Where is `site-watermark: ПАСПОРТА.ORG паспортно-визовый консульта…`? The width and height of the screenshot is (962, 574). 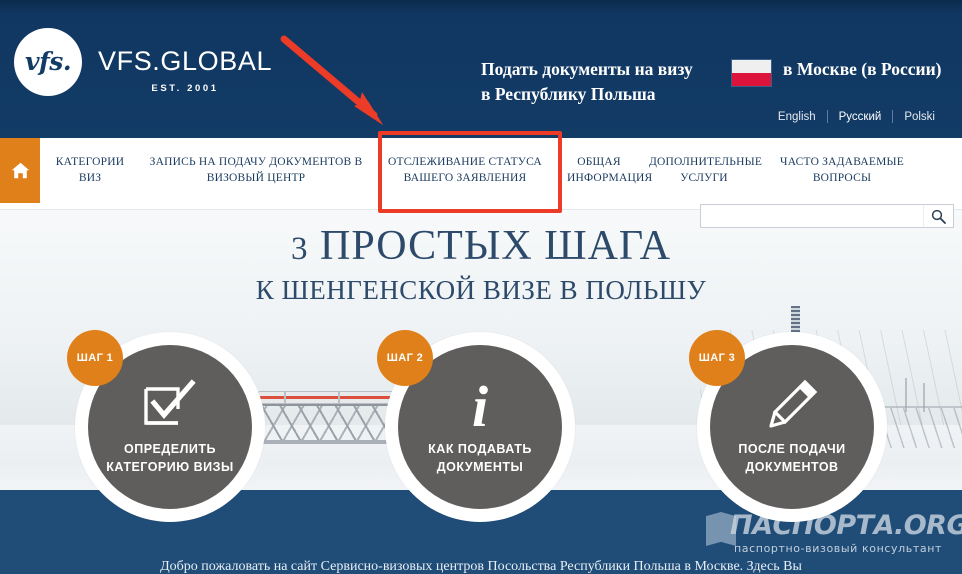
site-watermark: ПАСПОРТА.ORG паспортно-визовый консульта… is located at coordinates (834, 537).